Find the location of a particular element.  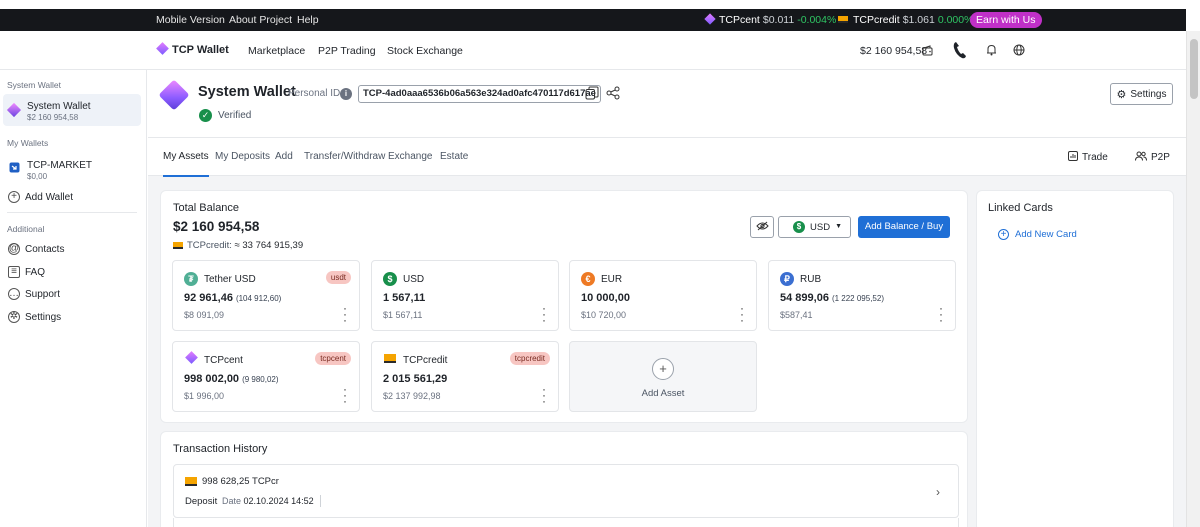

transaction-date: Date 02.10.2024 14:52 is located at coordinates (268, 501).